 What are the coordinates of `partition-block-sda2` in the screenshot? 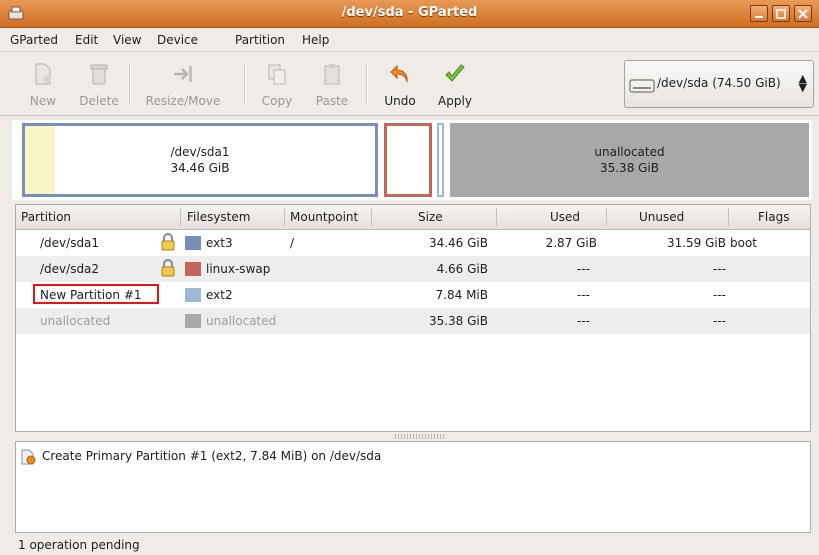 It's located at (408, 160).